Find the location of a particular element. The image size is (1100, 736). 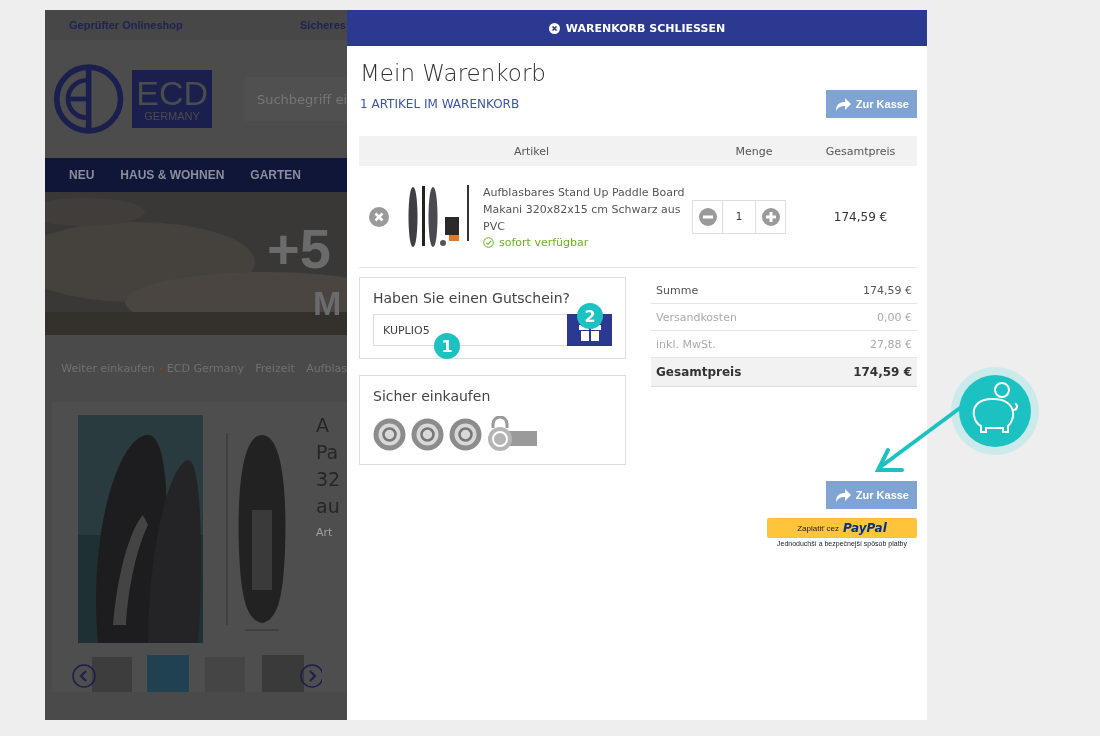

total-label: Gesamtpreis is located at coordinates (699, 372).